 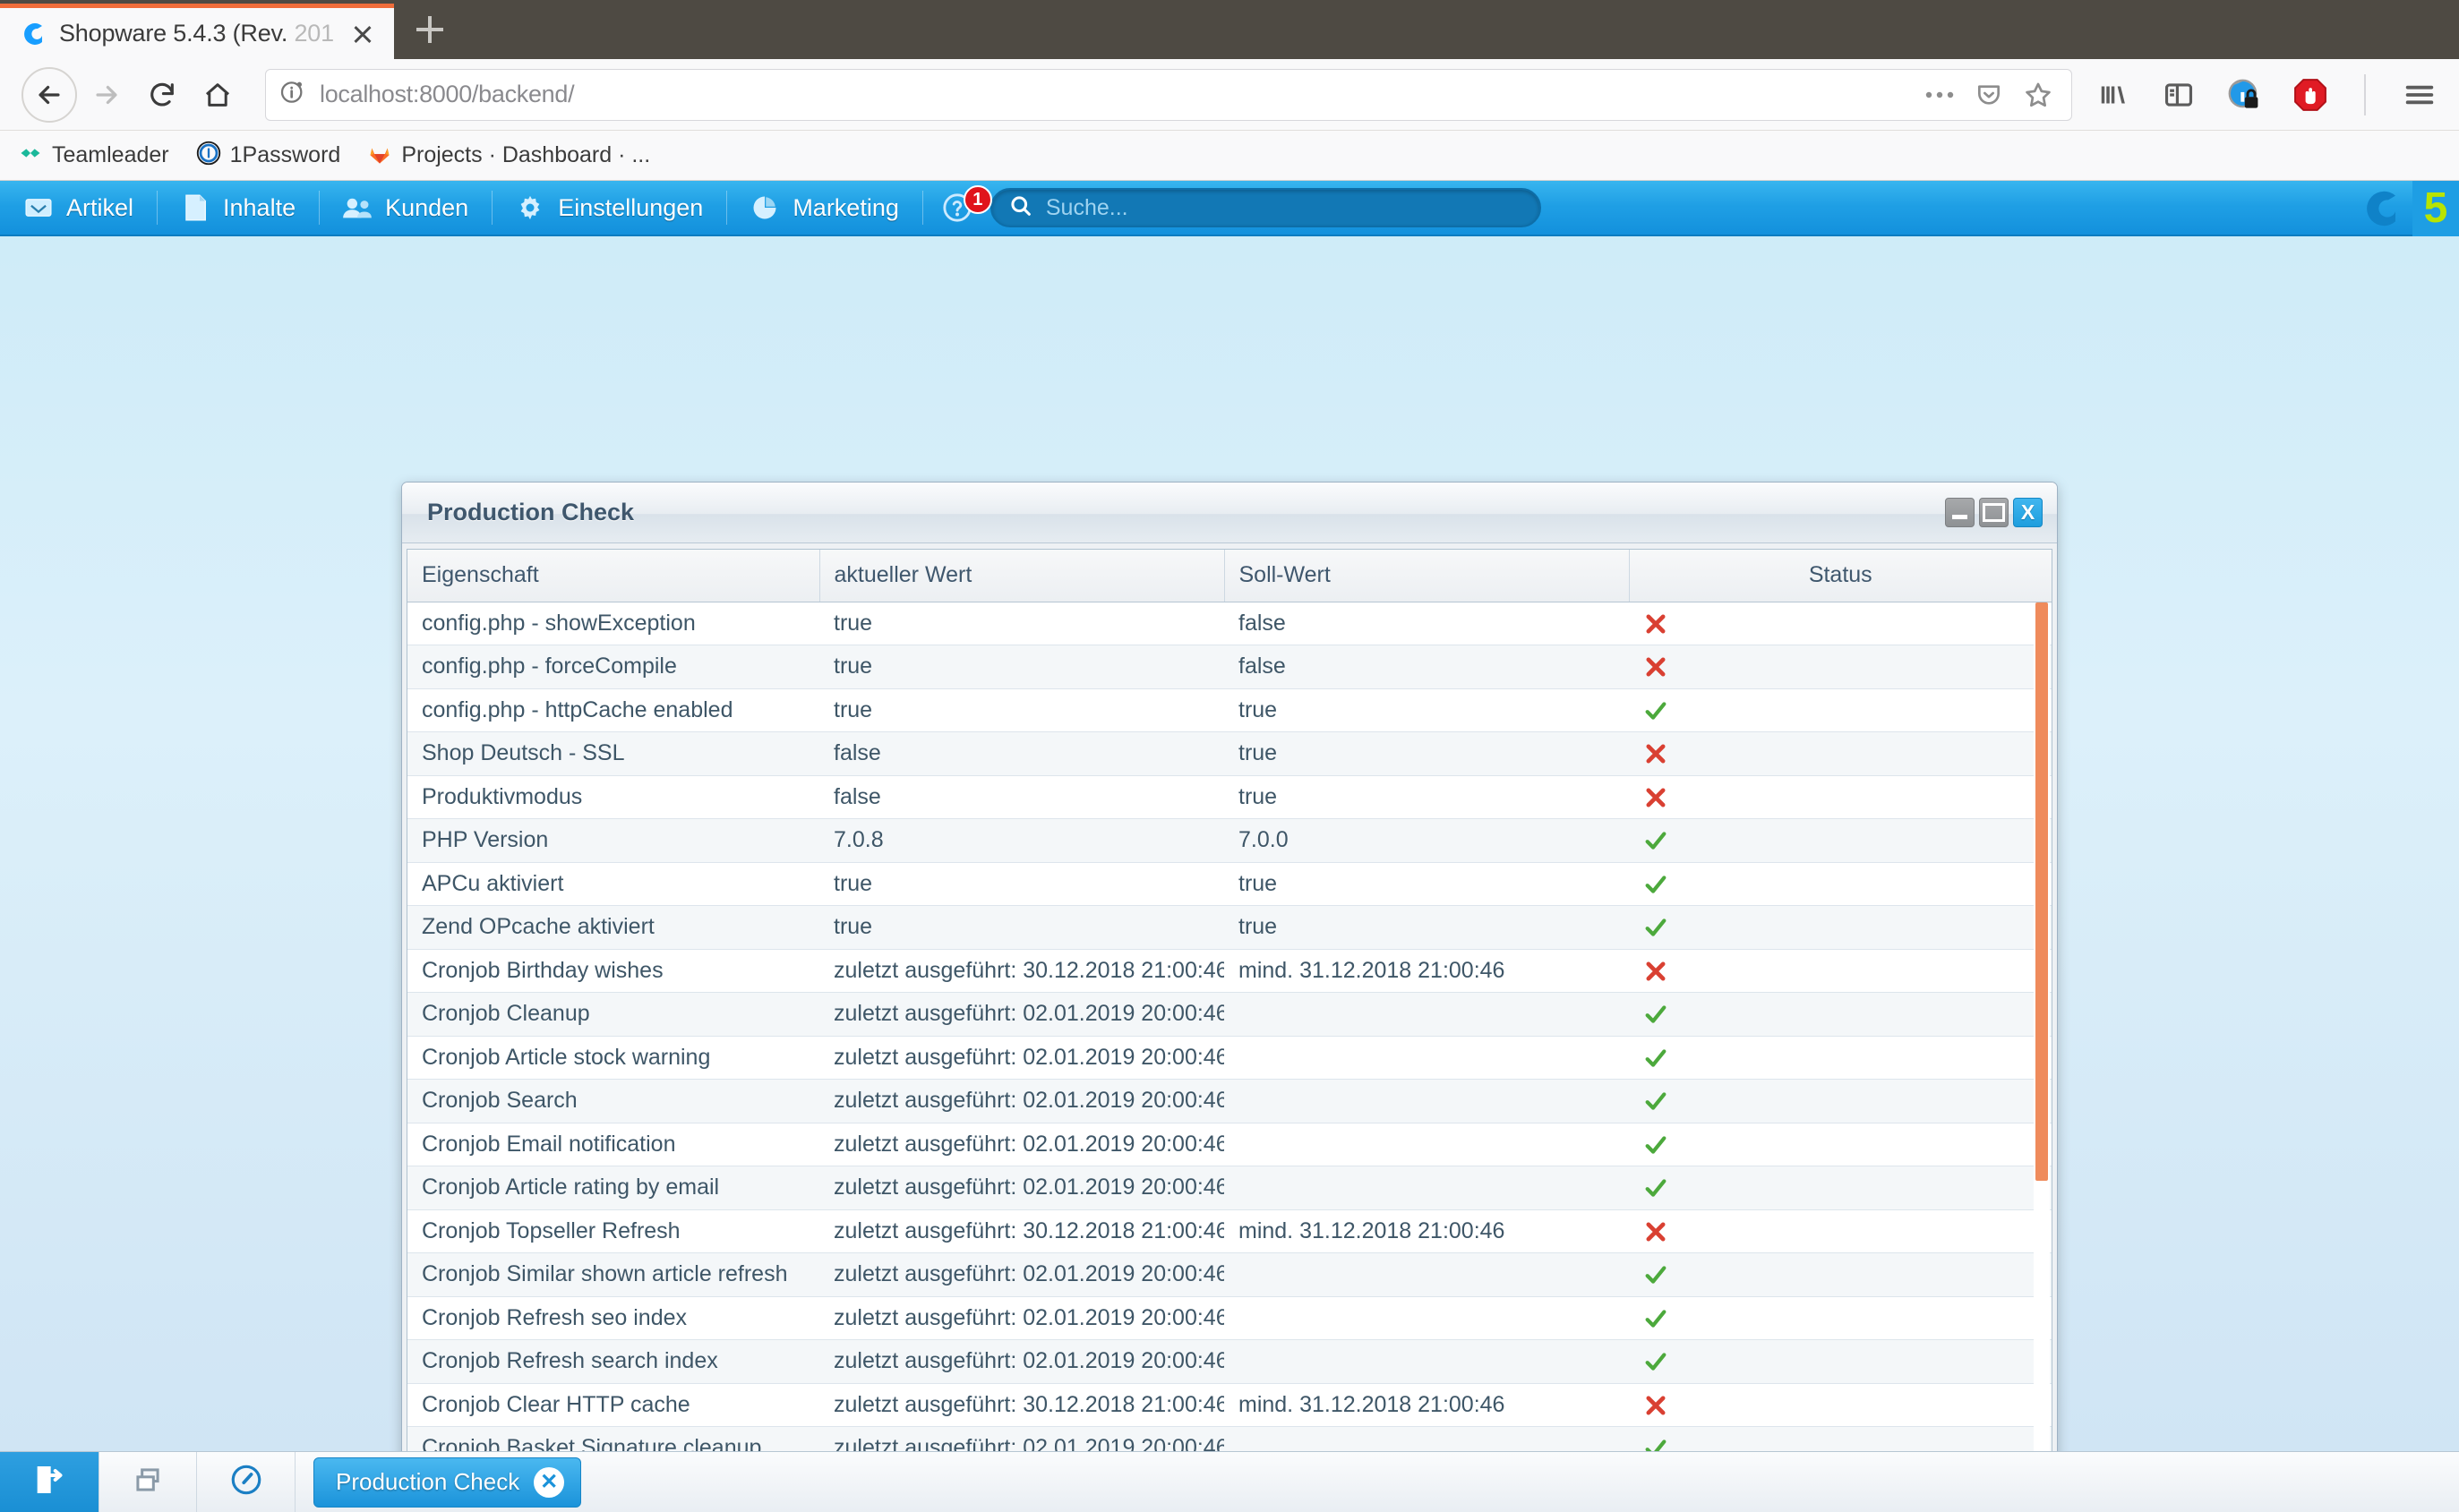 I want to click on table-scrollbar, so click(x=2042, y=1057).